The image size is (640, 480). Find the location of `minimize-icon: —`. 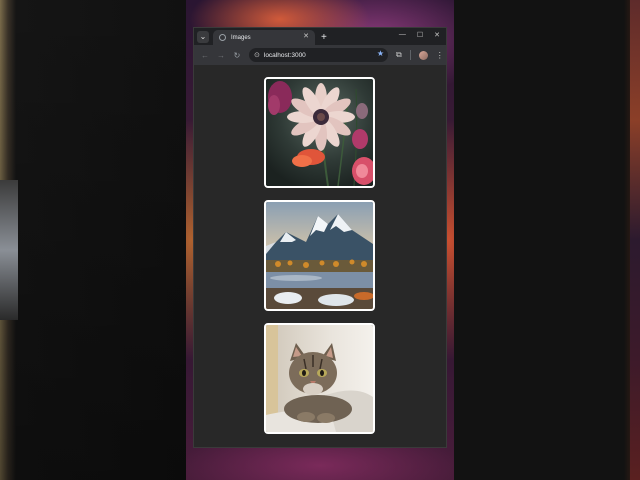

minimize-icon: — is located at coordinates (402, 35).